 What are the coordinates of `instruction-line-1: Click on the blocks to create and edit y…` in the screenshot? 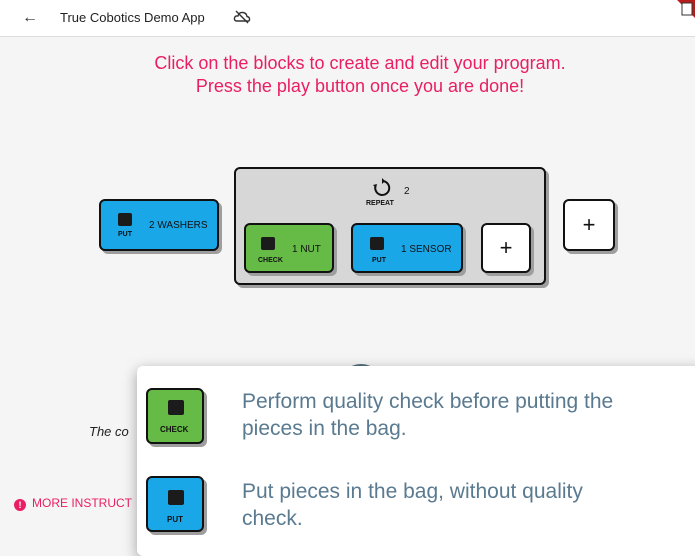 It's located at (360, 63).